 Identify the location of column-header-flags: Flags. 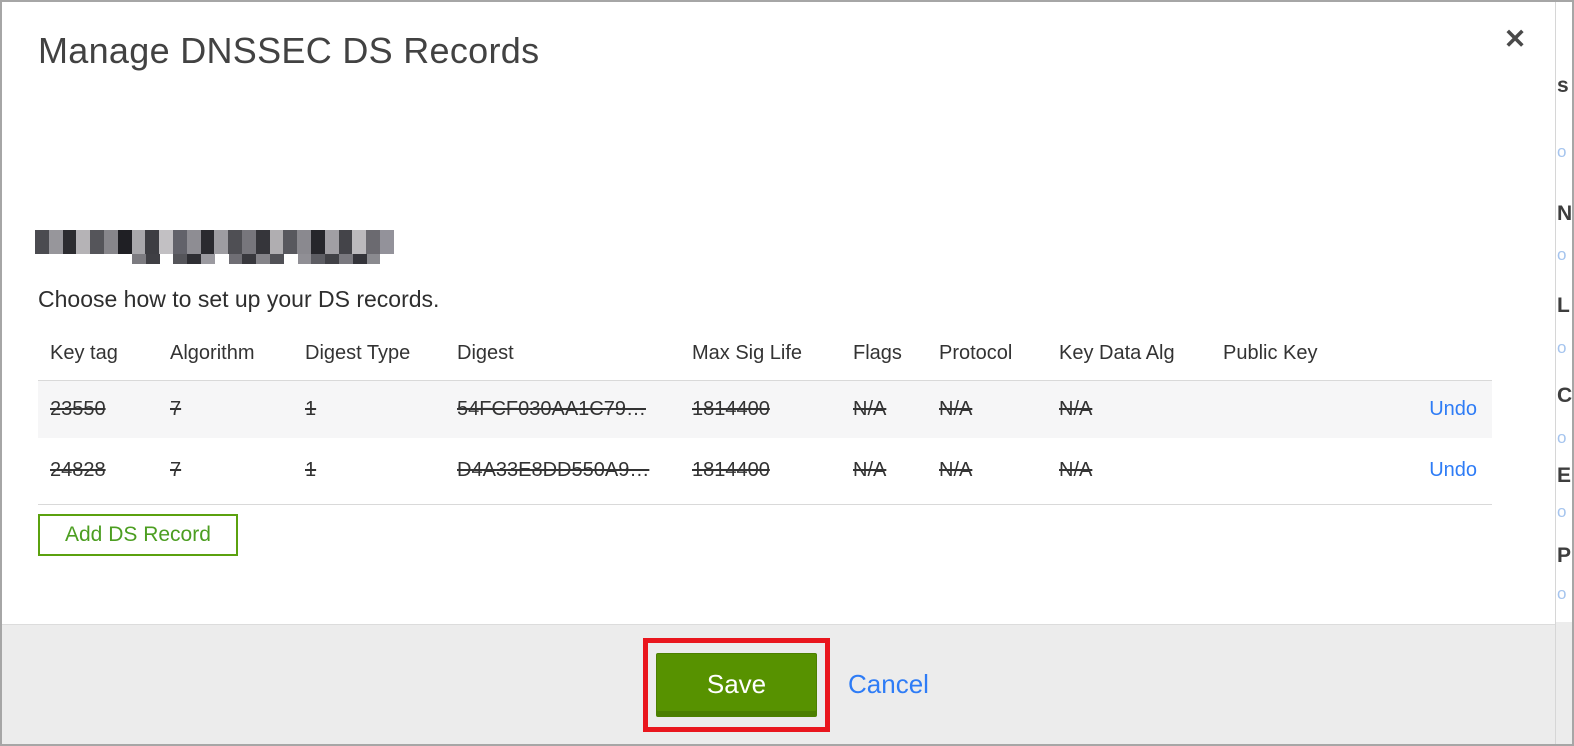
(877, 353).